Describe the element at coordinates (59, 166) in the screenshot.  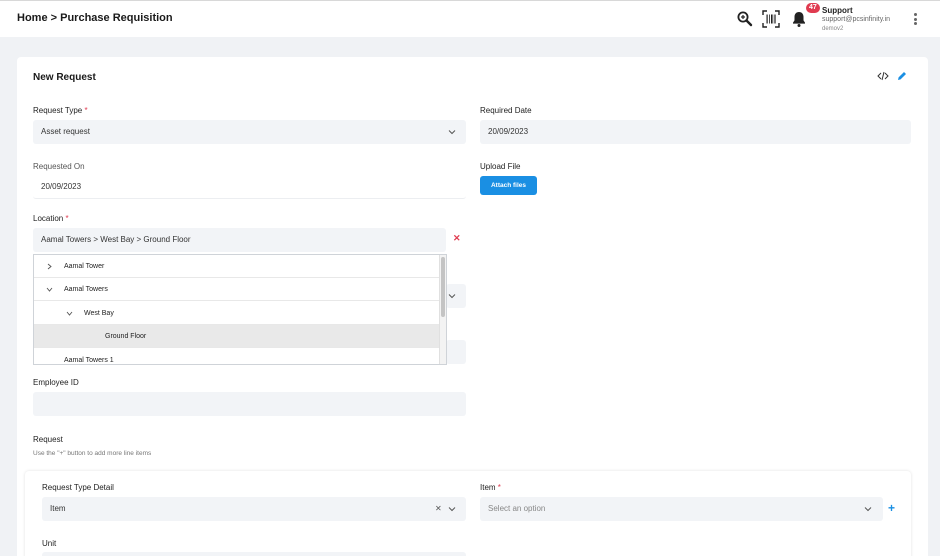
I see `requested-on-label: Requested On` at that location.